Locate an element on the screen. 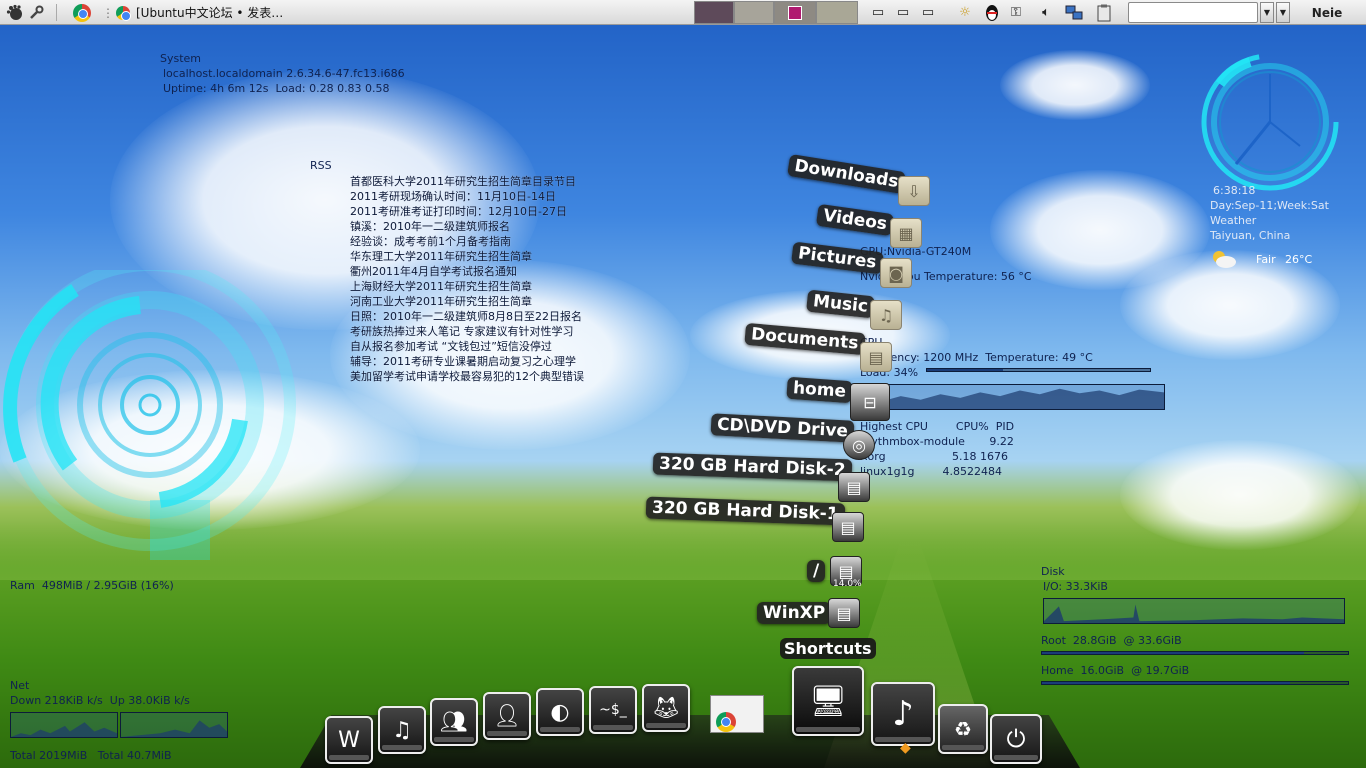 The image size is (1366, 768). windows-drive-icon: ▤ is located at coordinates (844, 613).